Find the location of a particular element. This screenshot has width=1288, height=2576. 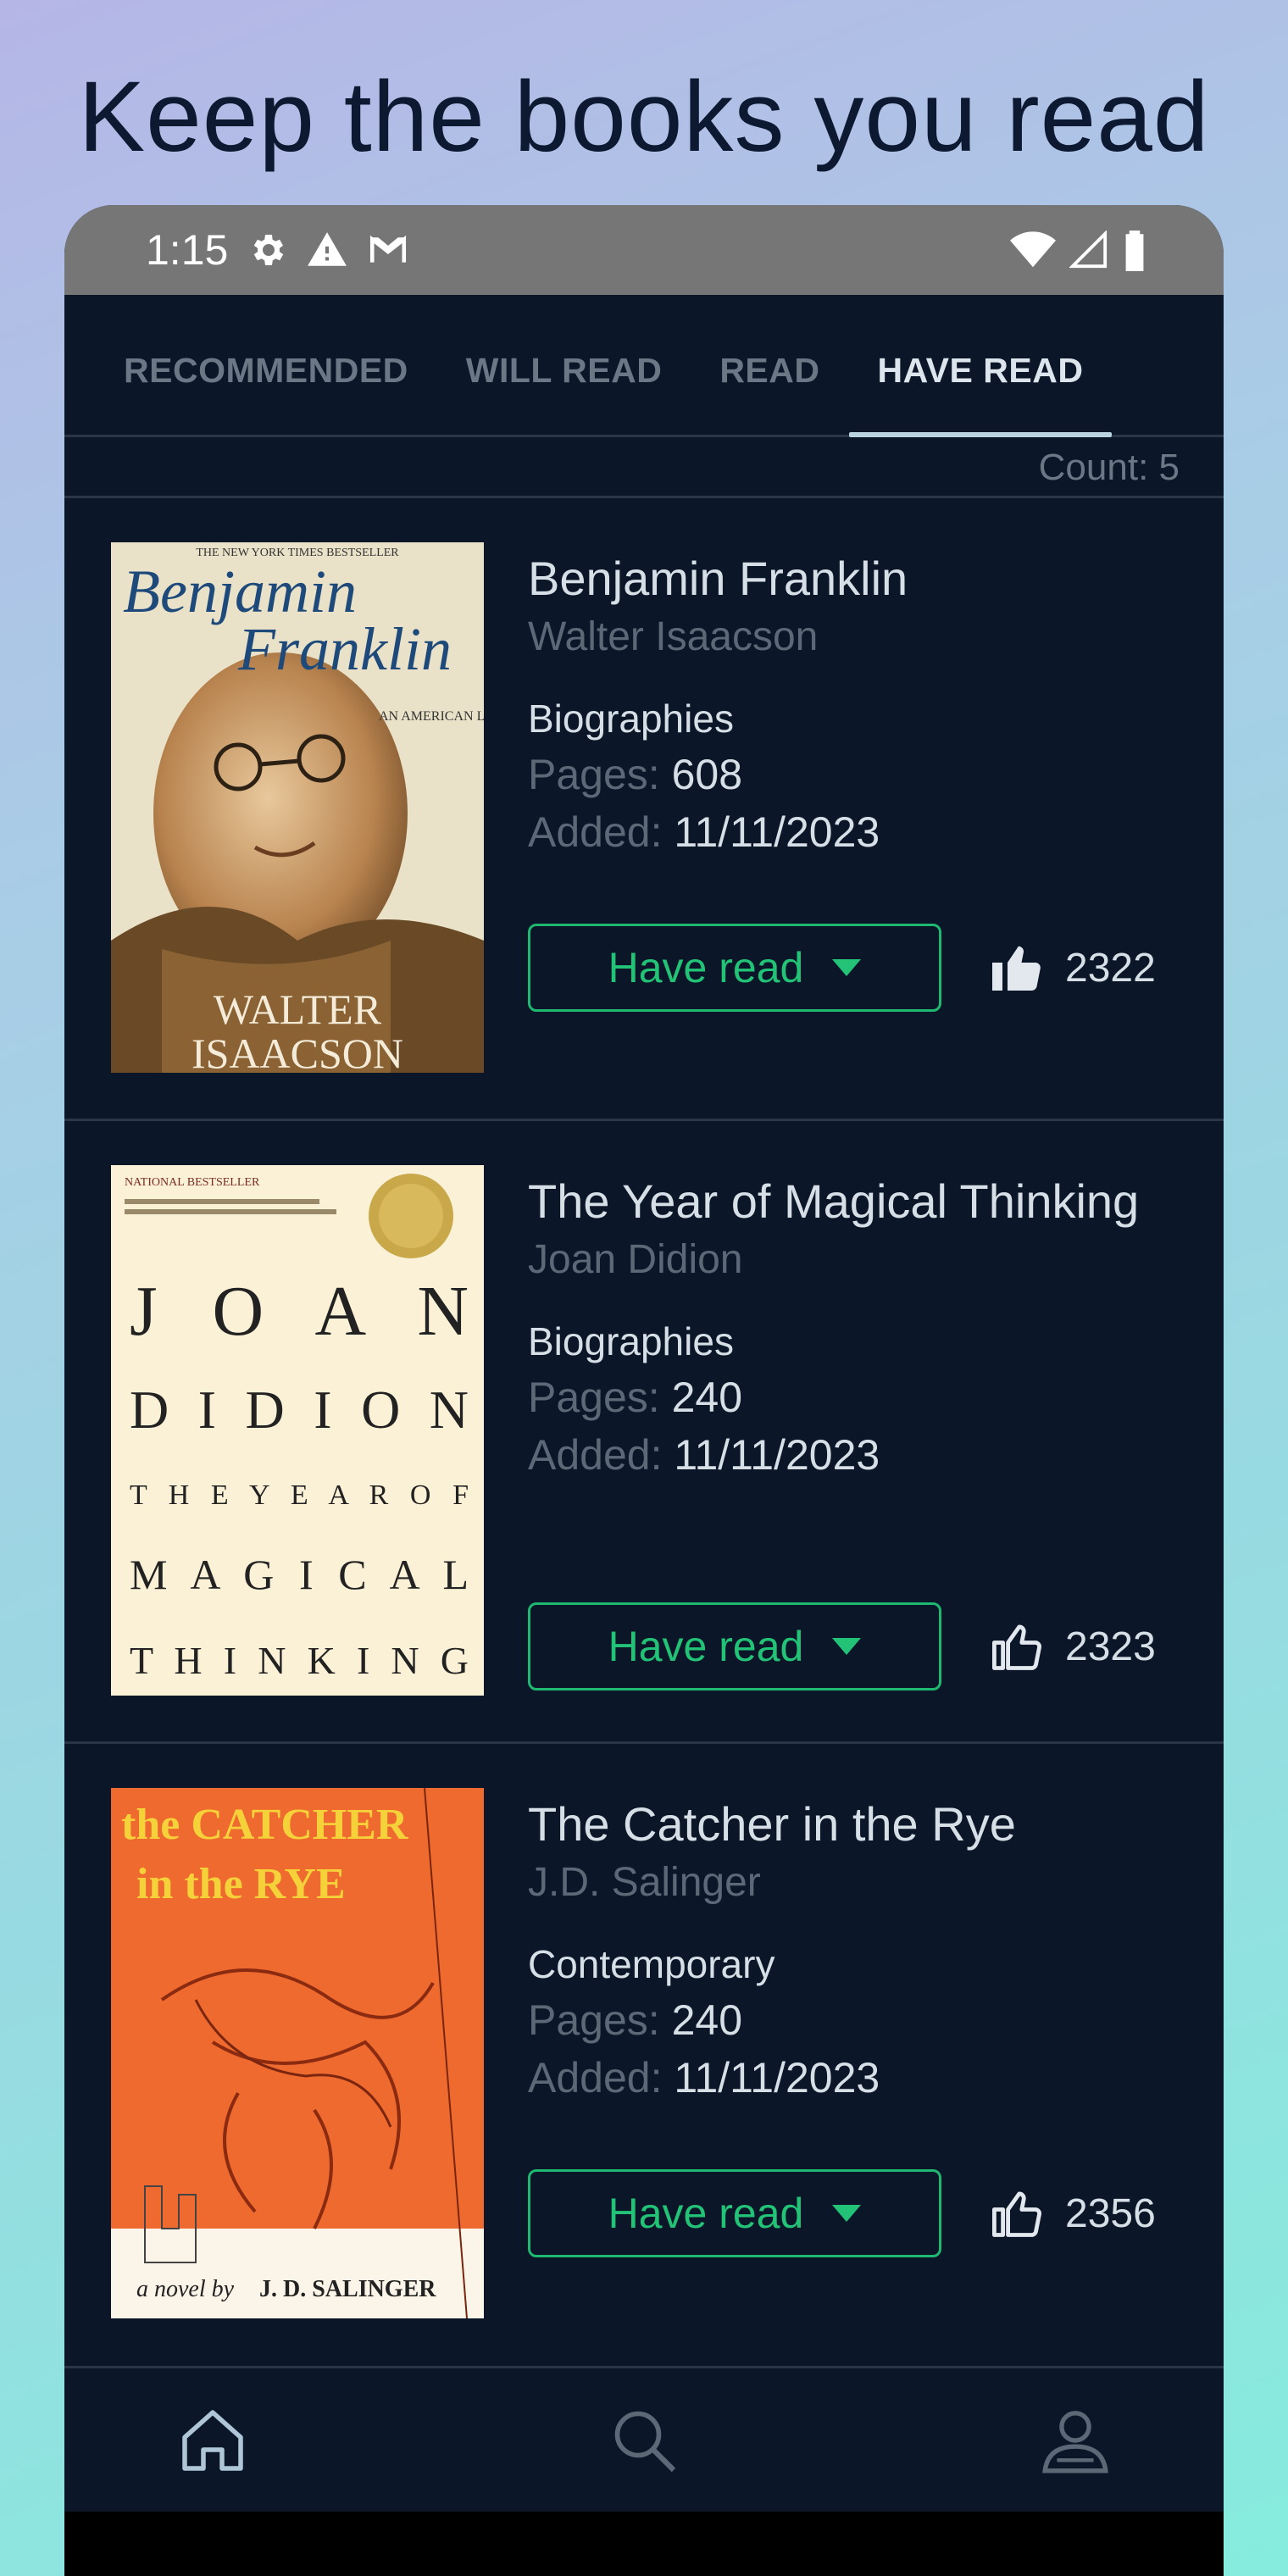

thumbs-up-filled-icon is located at coordinates (1018, 967).